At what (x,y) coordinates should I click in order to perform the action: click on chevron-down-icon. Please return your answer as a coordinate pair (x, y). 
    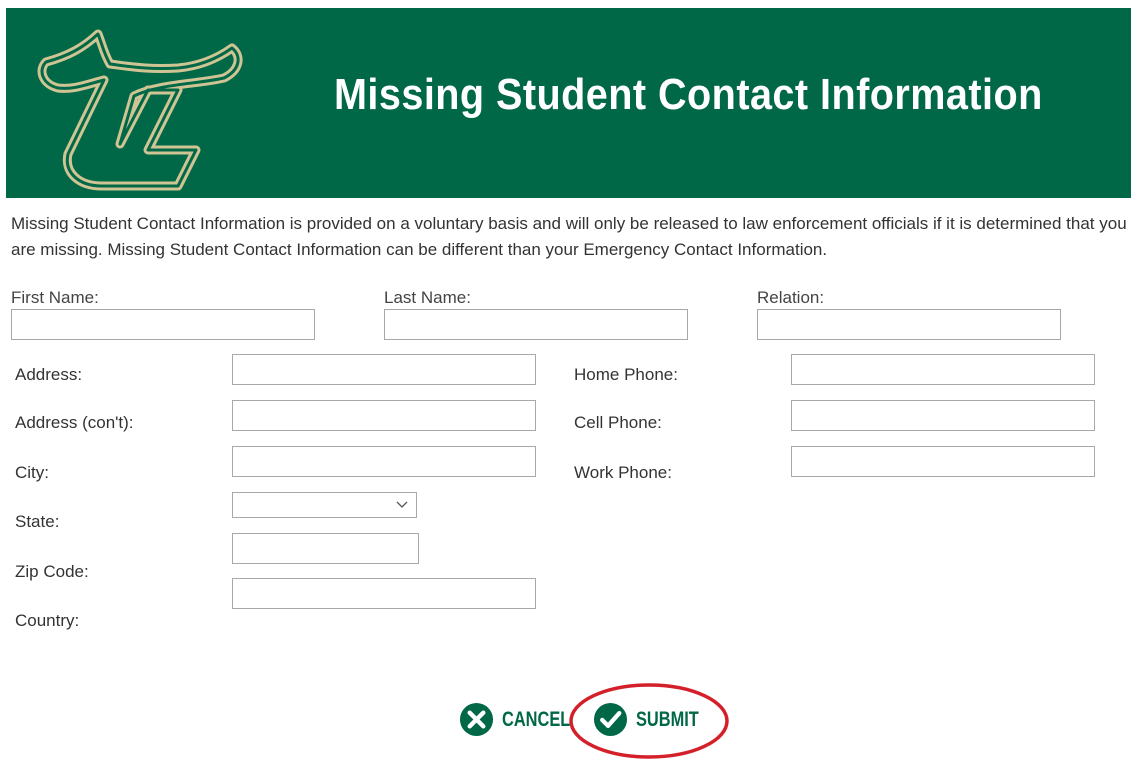
    Looking at the image, I should click on (402, 504).